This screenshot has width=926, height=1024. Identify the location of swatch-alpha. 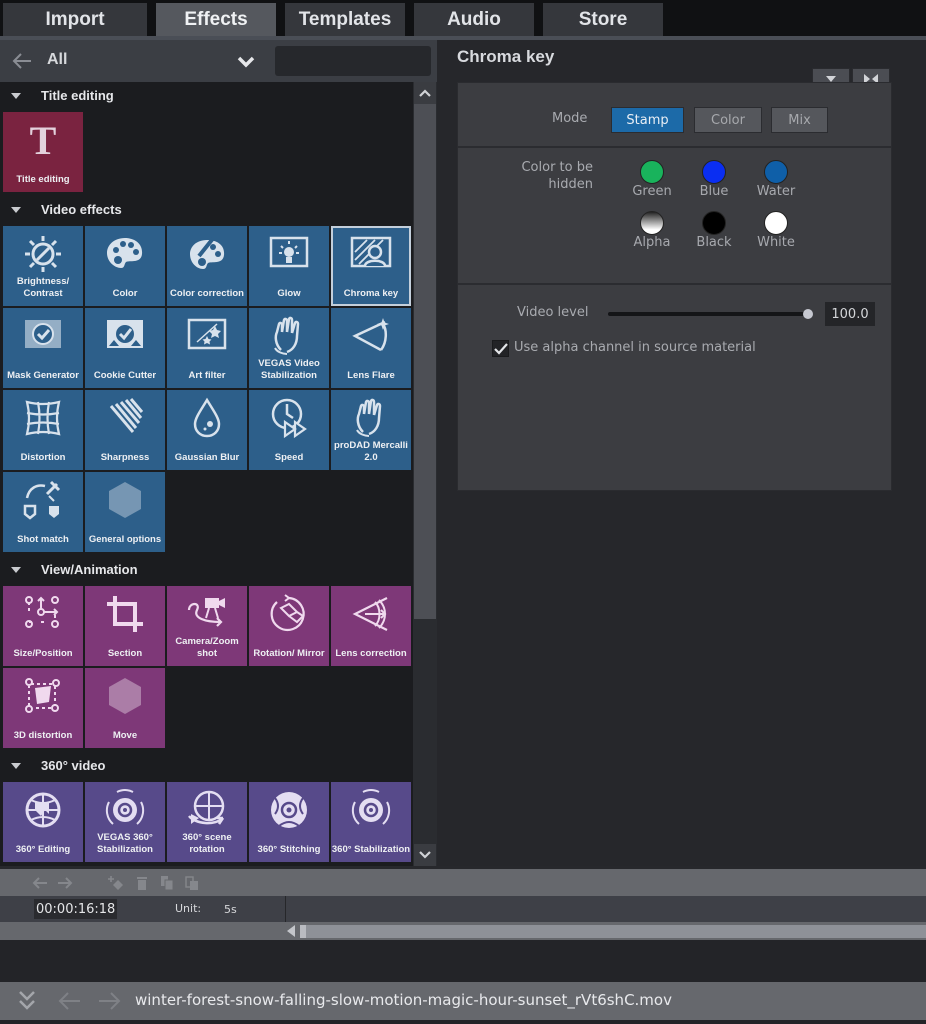
(652, 223).